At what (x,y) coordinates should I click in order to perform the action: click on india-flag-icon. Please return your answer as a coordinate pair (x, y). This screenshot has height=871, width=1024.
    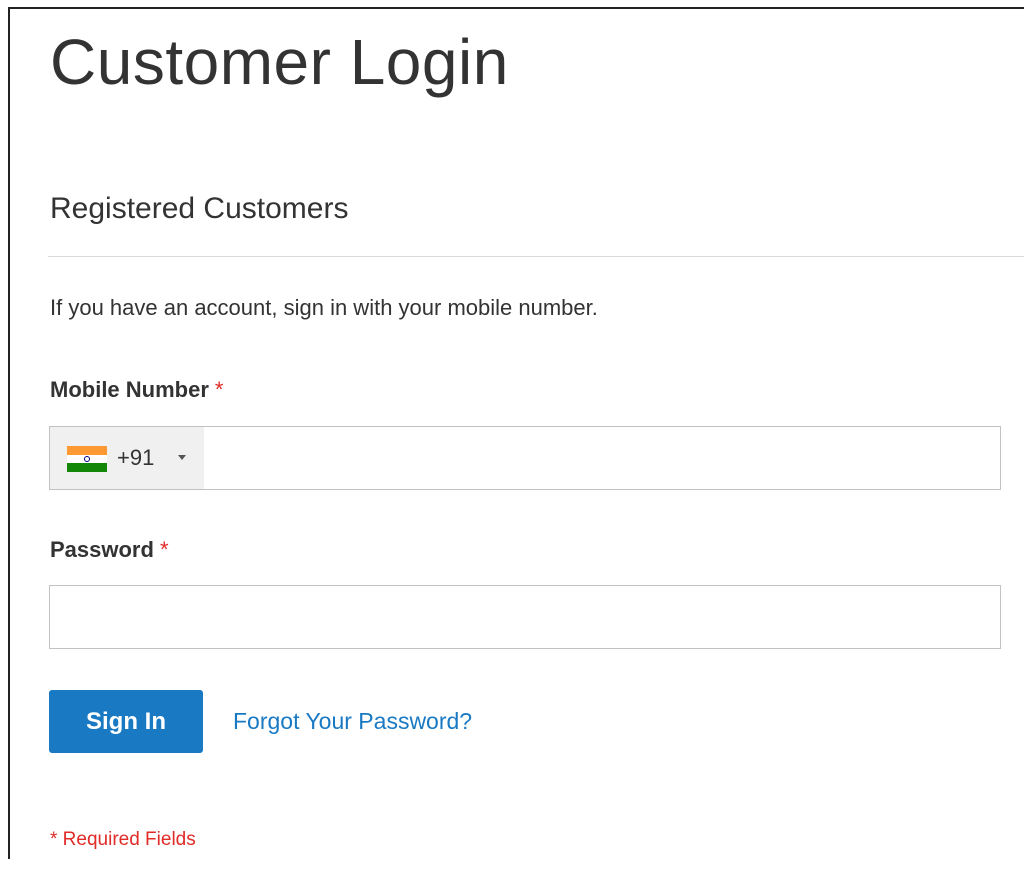
    Looking at the image, I should click on (87, 459).